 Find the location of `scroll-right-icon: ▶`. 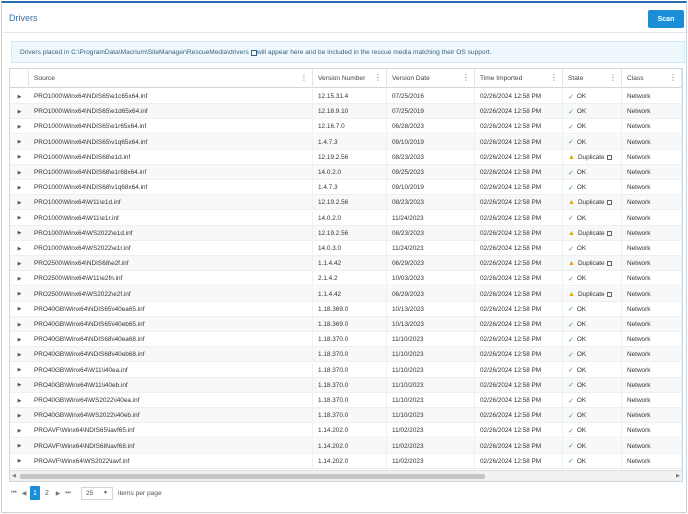

scroll-right-icon: ▶ is located at coordinates (678, 476).